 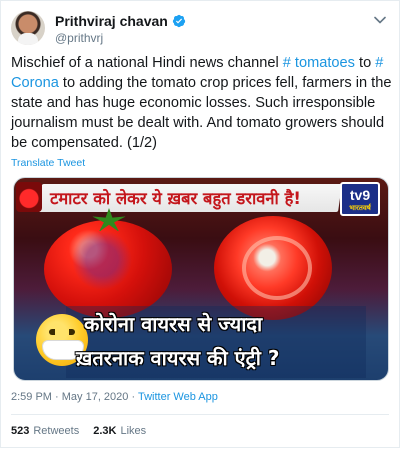 I want to click on likes-stat: 2.3K Likes, so click(x=119, y=431).